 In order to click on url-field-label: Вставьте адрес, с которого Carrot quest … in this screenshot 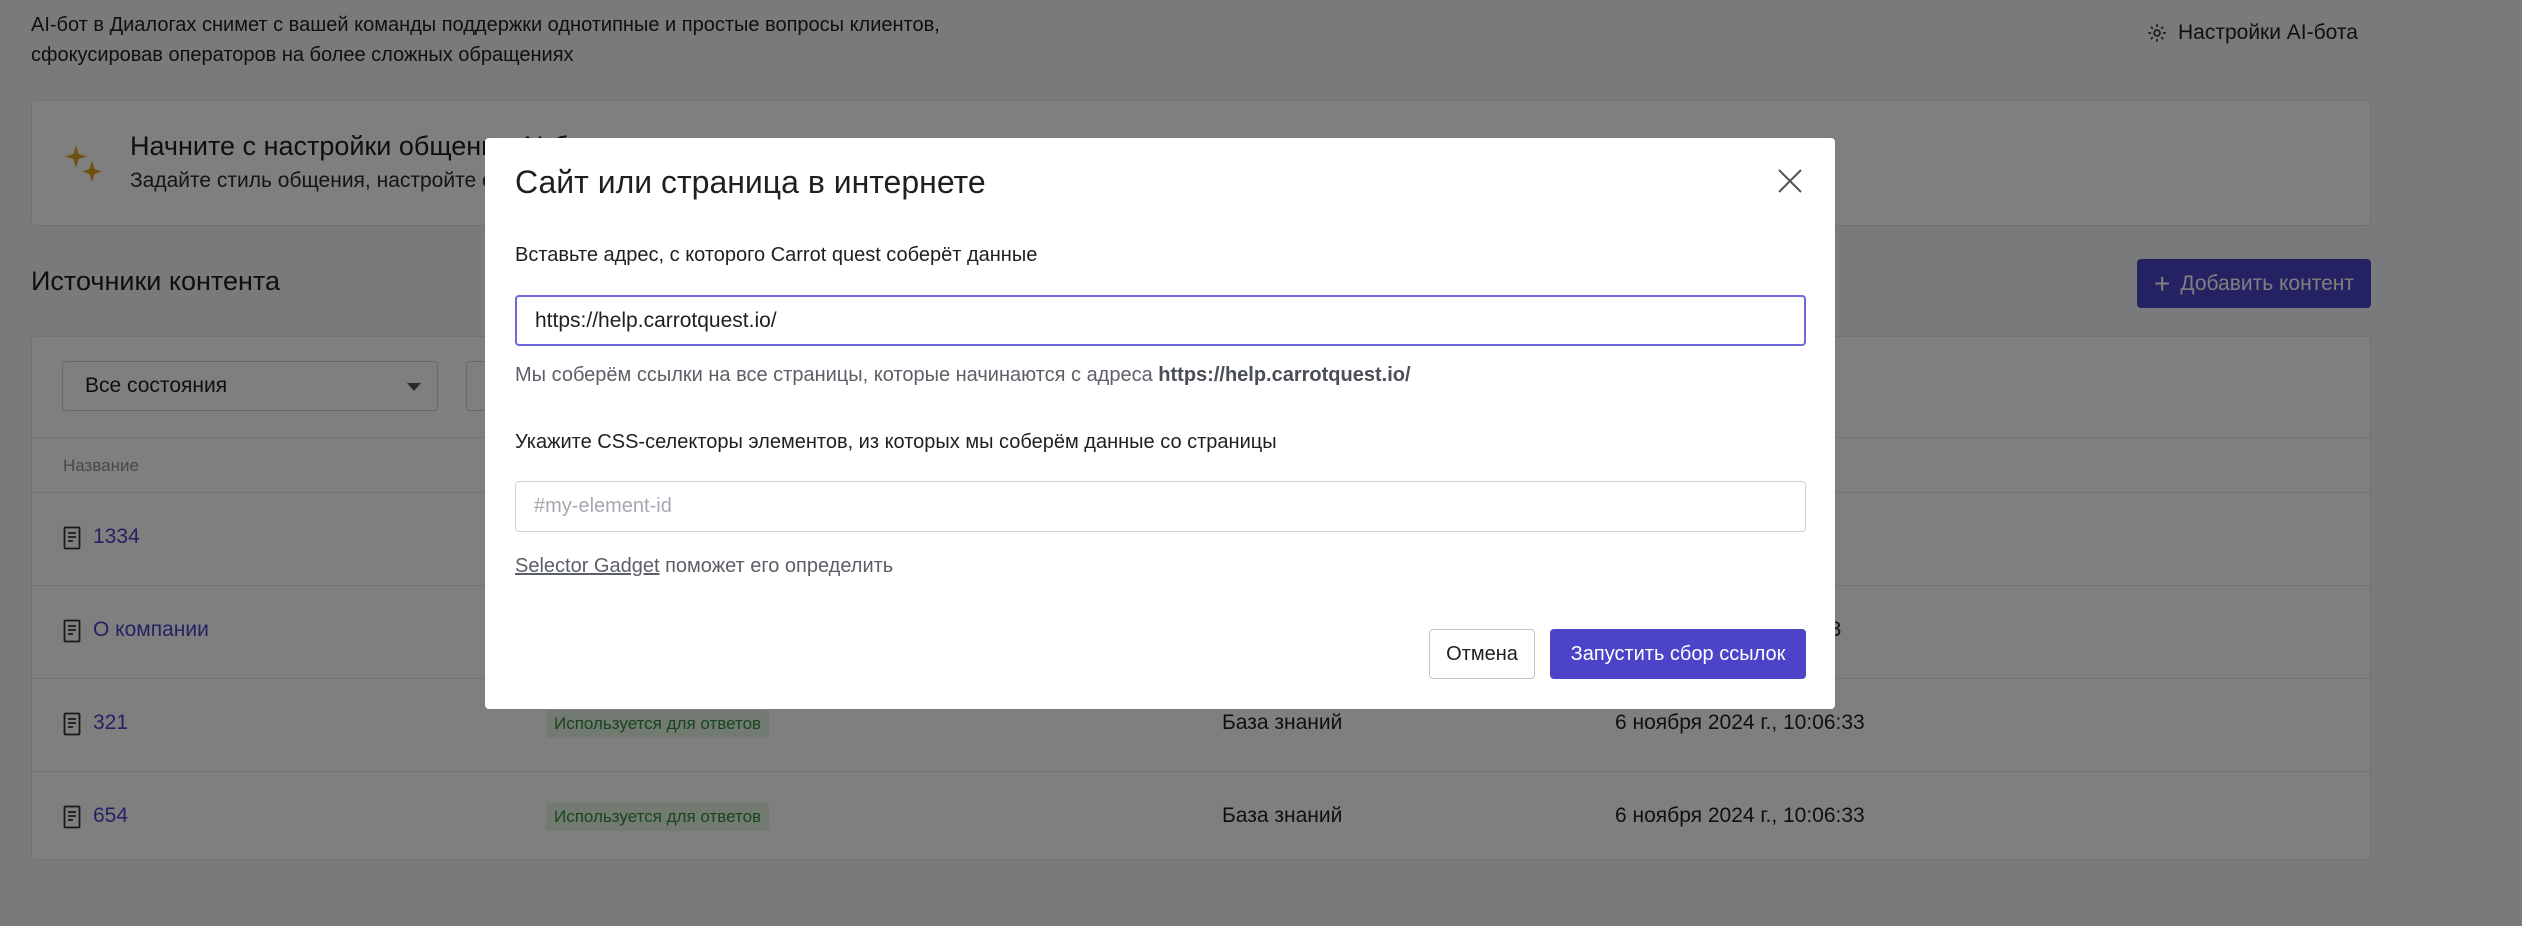, I will do `click(776, 255)`.